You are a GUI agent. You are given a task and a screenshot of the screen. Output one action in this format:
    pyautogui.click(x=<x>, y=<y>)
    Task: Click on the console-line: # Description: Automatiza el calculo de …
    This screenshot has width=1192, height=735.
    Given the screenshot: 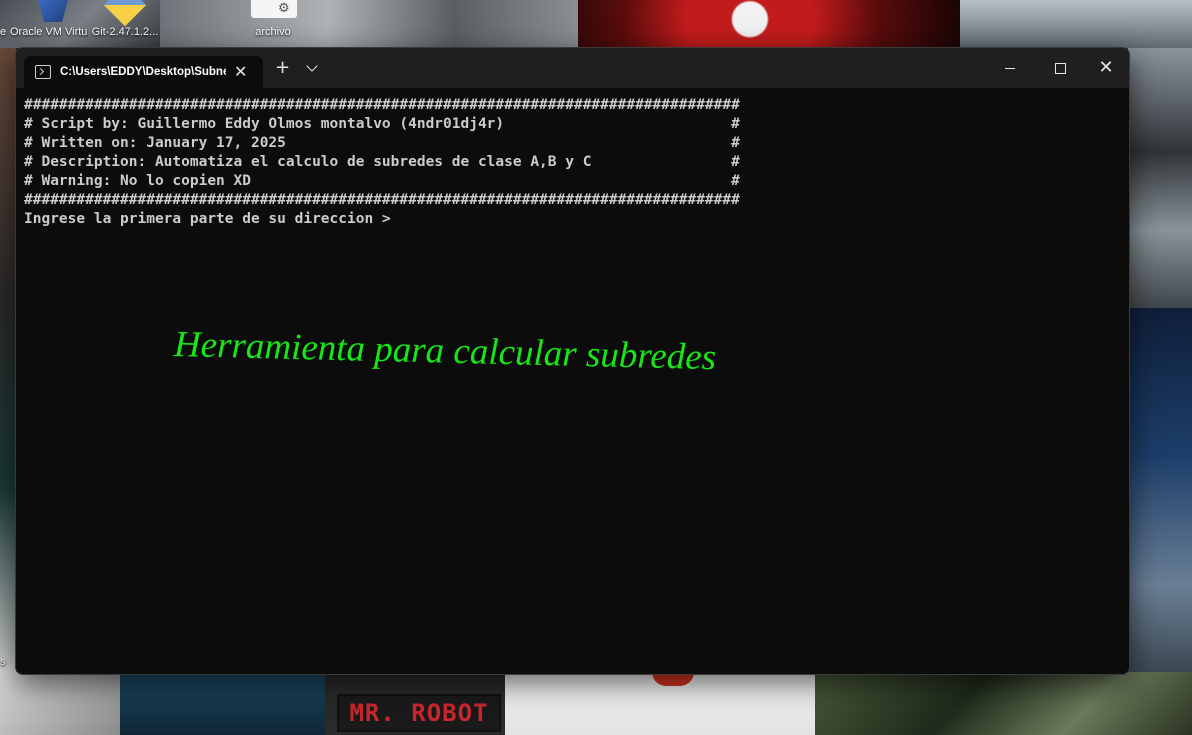 What is the action you would take?
    pyautogui.click(x=382, y=162)
    